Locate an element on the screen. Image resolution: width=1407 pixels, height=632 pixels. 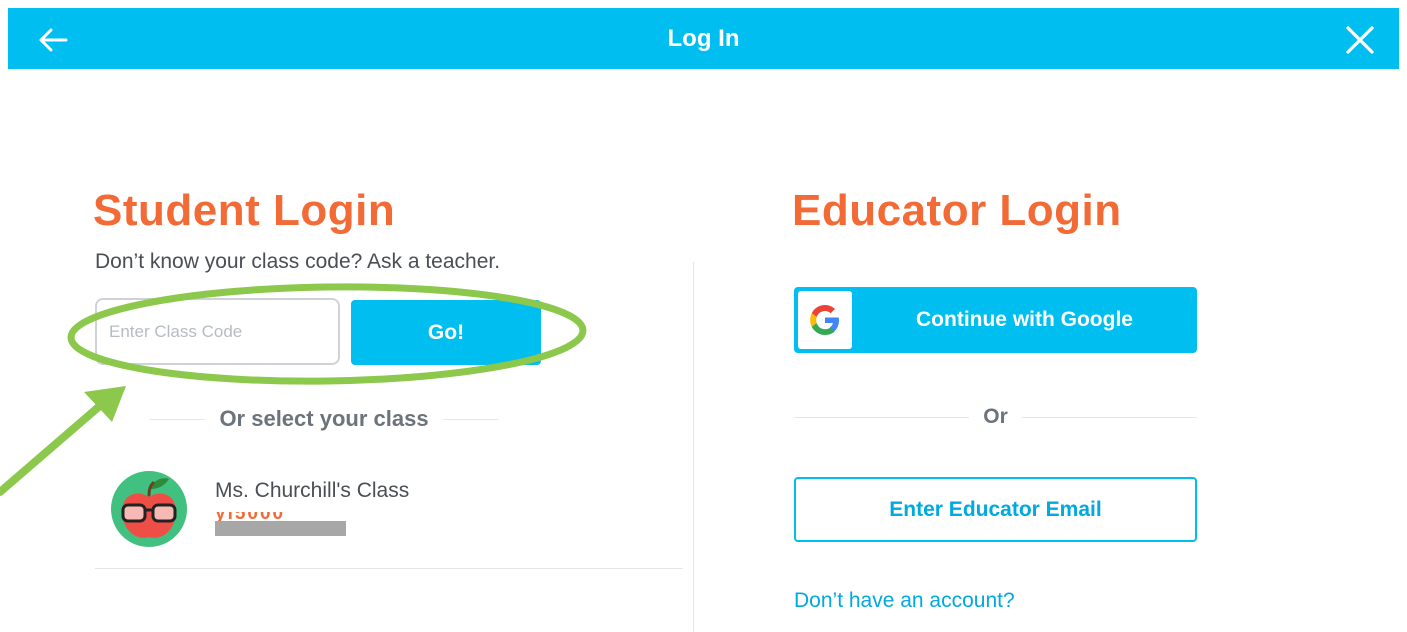
go-button: Go! is located at coordinates (446, 332).